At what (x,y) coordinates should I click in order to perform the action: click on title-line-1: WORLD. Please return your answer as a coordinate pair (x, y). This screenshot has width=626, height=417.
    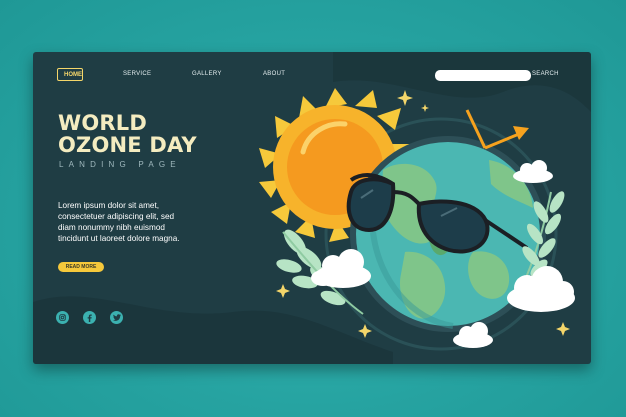
    Looking at the image, I should click on (102, 123).